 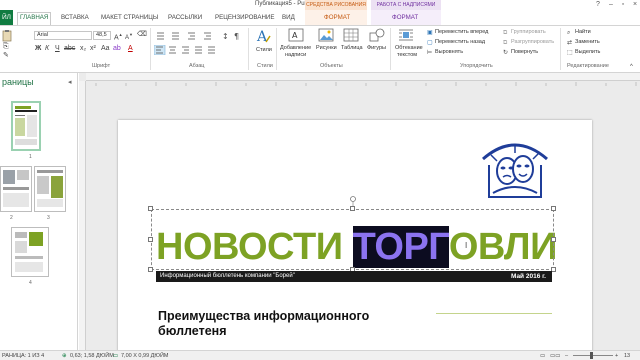 I want to click on wrap-text-label-2: текстом, so click(x=407, y=55).